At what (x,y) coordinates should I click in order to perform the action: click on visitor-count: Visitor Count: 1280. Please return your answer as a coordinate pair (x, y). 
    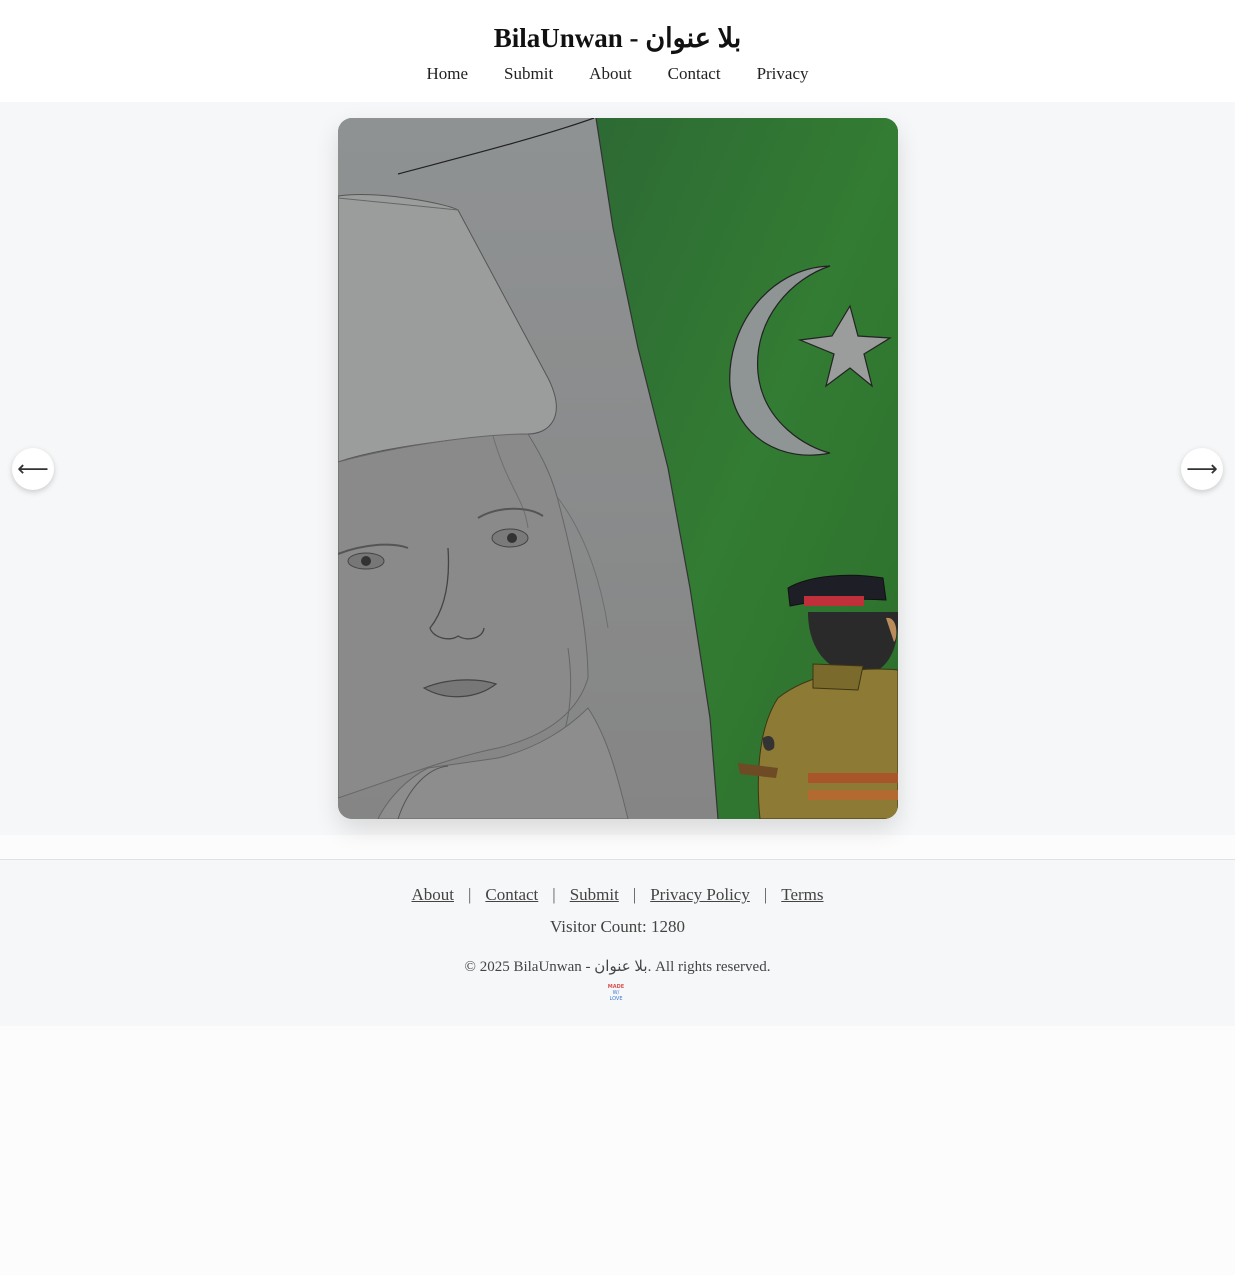
    Looking at the image, I should click on (617, 926).